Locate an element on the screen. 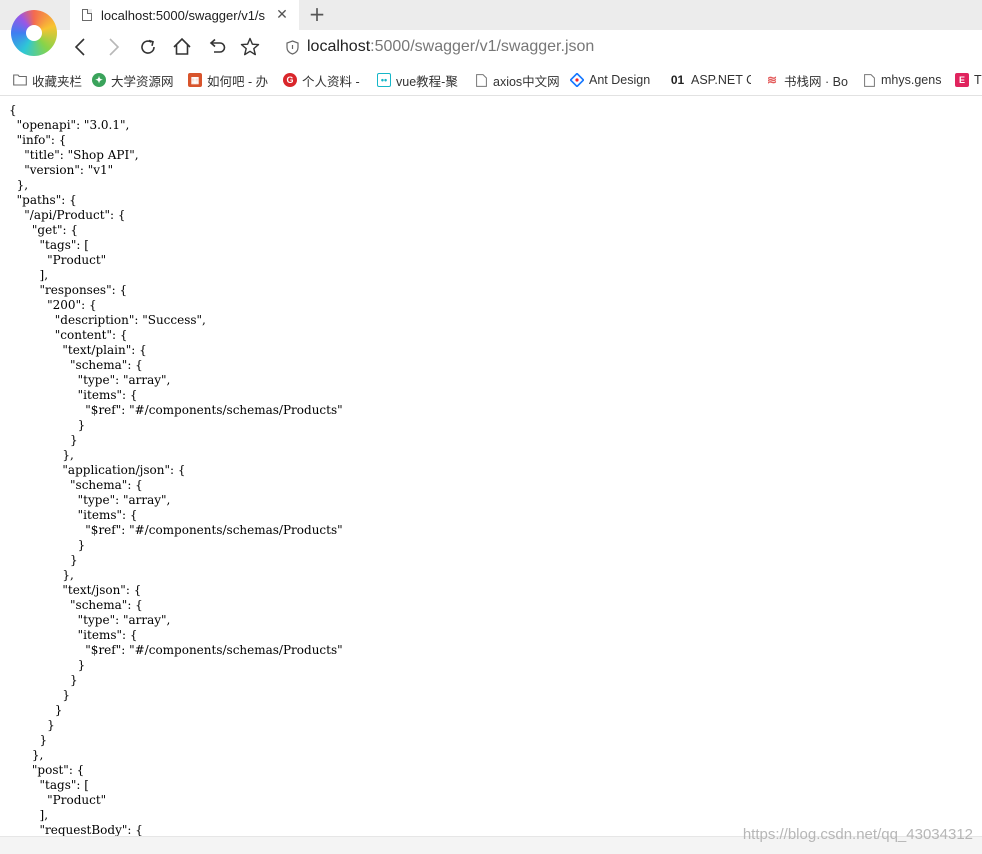 This screenshot has height=854, width=982. navigation-toolbar: localhost:5000/swagger/v1/swagger.json is located at coordinates (491, 47).